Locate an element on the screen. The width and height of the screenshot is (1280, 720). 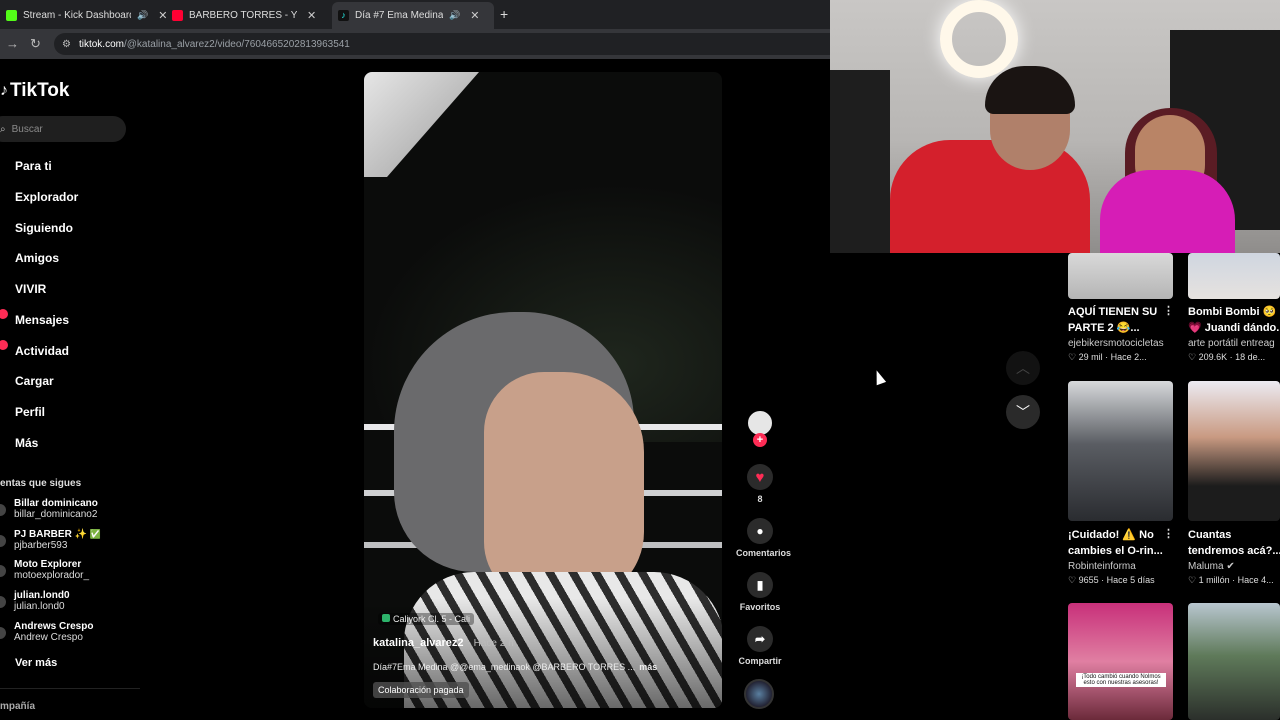
nav-siguiendo: Siguiendo is located at coordinates (44, 228).